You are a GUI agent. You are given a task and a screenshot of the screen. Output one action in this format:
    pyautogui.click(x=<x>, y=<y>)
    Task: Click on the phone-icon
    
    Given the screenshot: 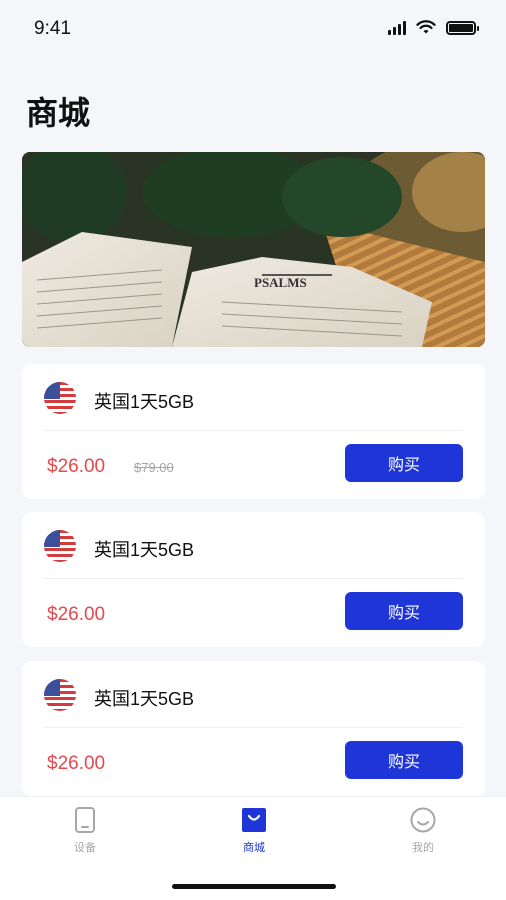 What is the action you would take?
    pyautogui.click(x=85, y=820)
    